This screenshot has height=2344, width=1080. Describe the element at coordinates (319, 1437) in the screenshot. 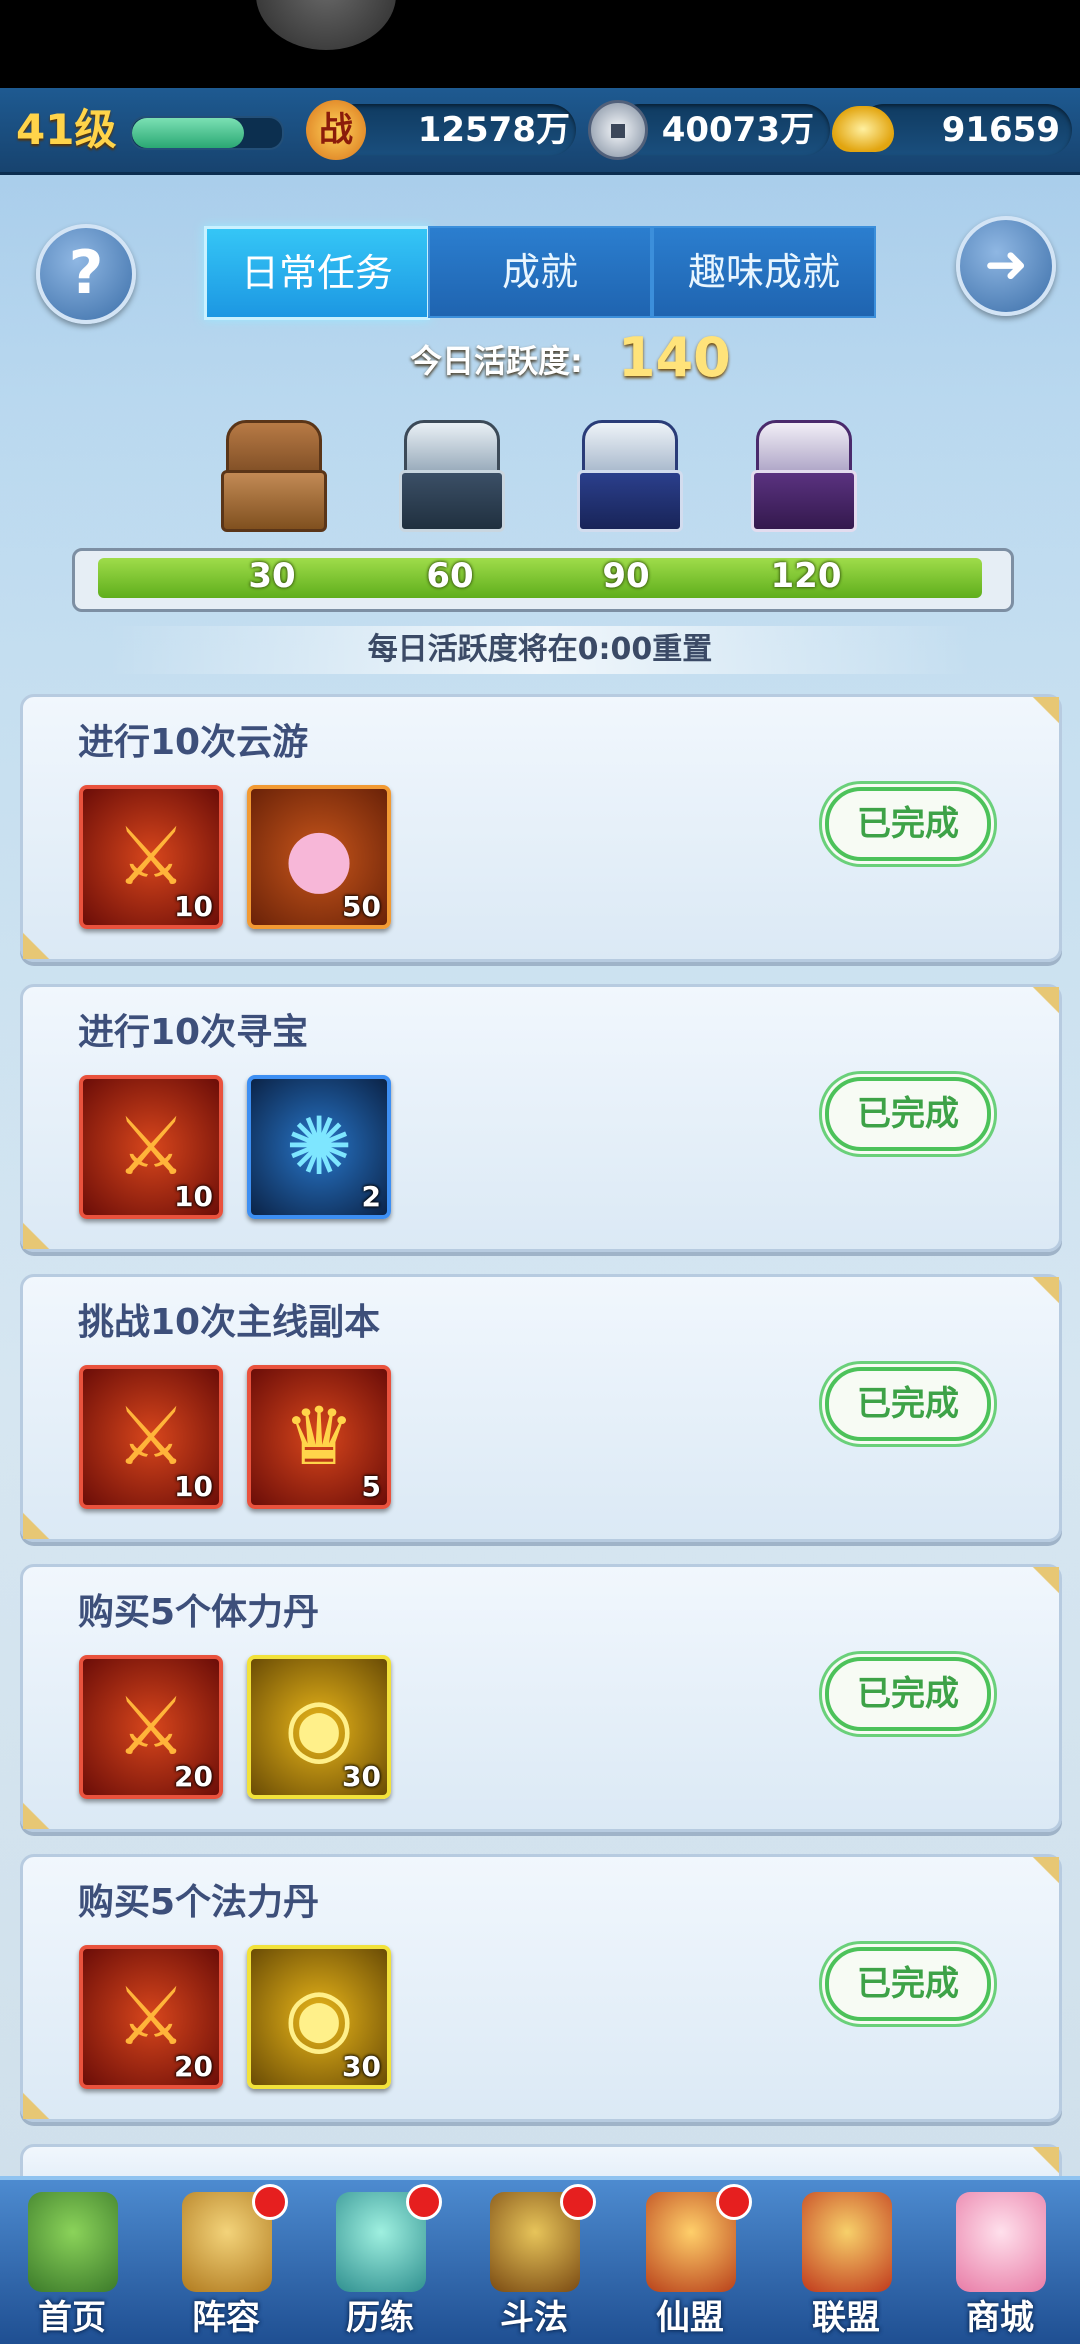

I see `reward-item: ♛ 5` at that location.